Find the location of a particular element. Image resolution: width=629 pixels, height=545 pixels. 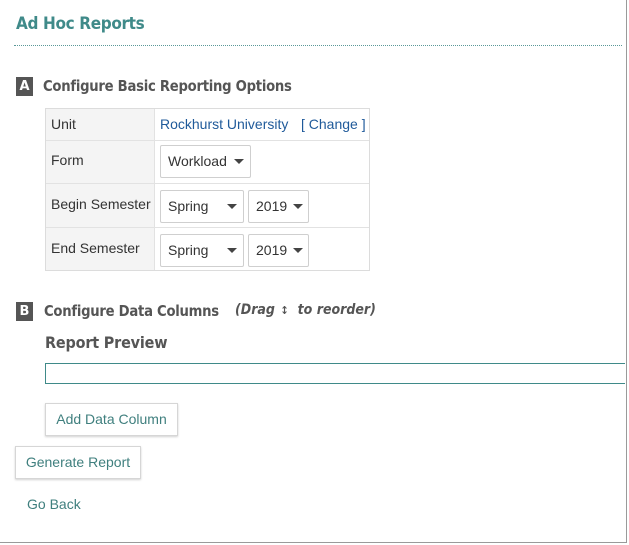

form-label-cell: Form is located at coordinates (100, 162).